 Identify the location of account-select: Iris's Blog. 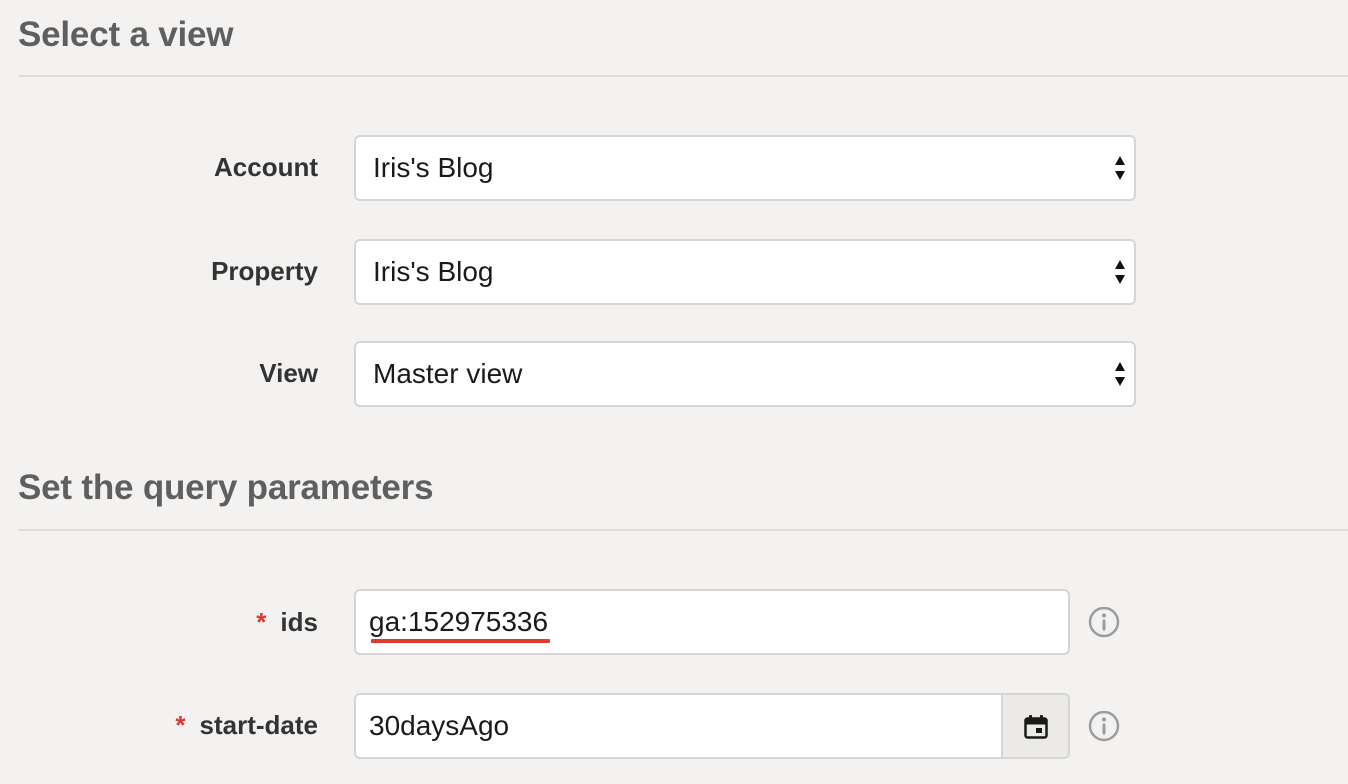
(745, 168).